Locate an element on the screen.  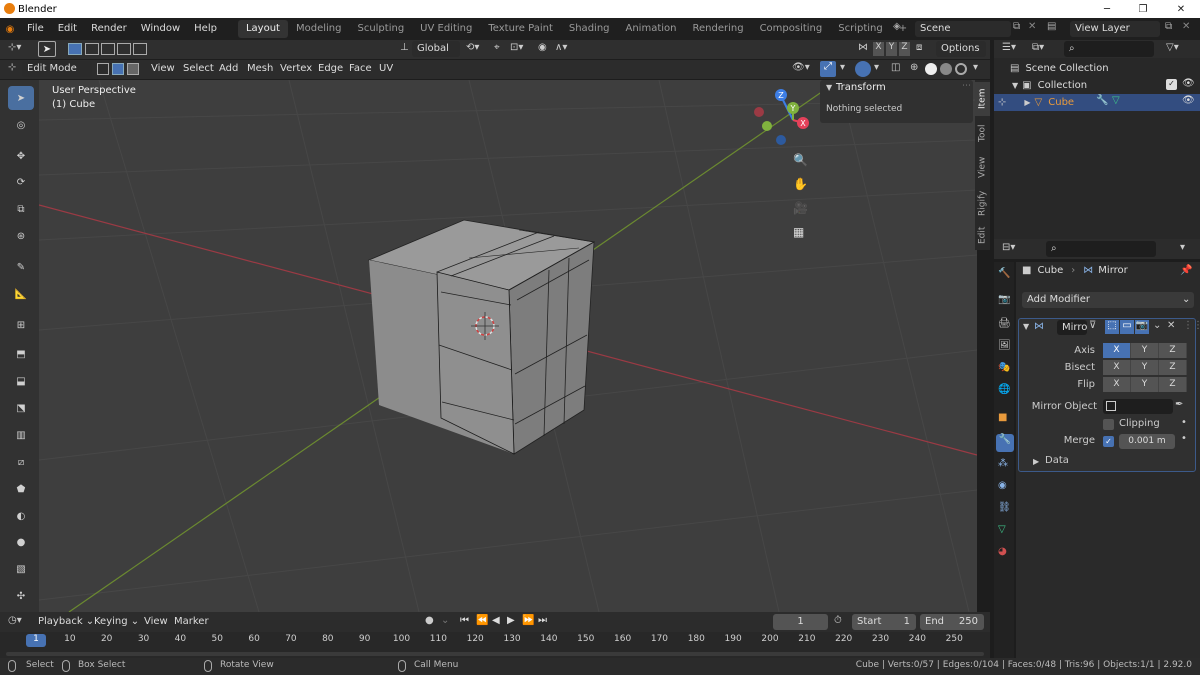
object-properties-icon: ■ is located at coordinates (1002, 417).